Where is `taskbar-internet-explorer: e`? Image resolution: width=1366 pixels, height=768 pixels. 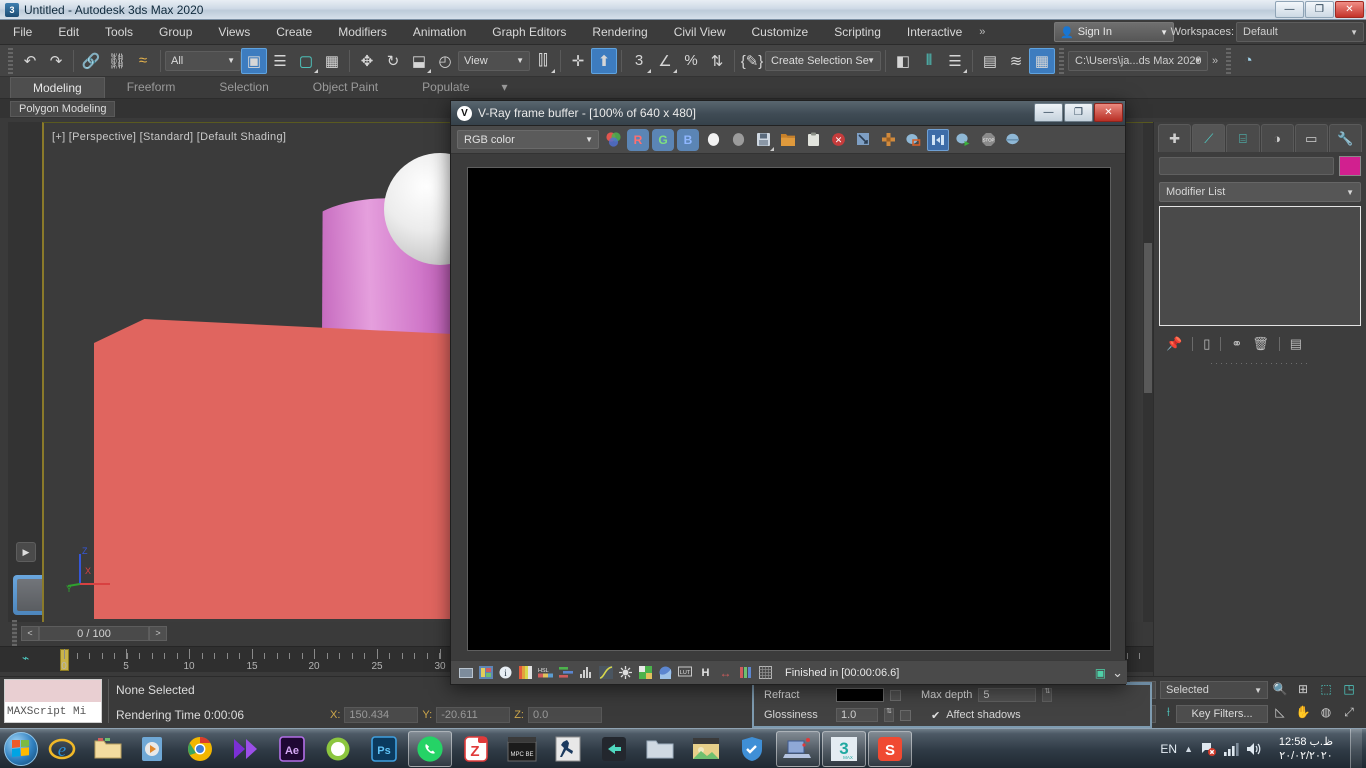 taskbar-internet-explorer: e is located at coordinates (62, 749).